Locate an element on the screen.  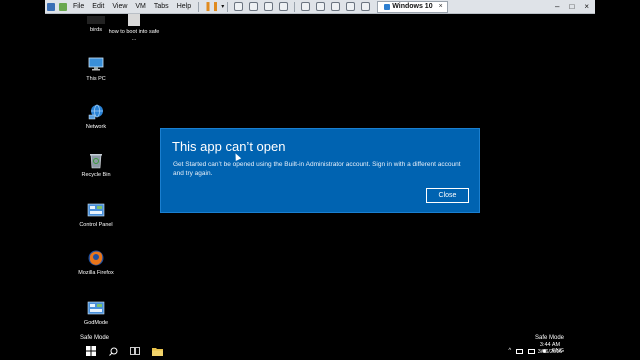
desktop-icon-firefox: Mozilla Firefox is located at coordinates (96, 263).